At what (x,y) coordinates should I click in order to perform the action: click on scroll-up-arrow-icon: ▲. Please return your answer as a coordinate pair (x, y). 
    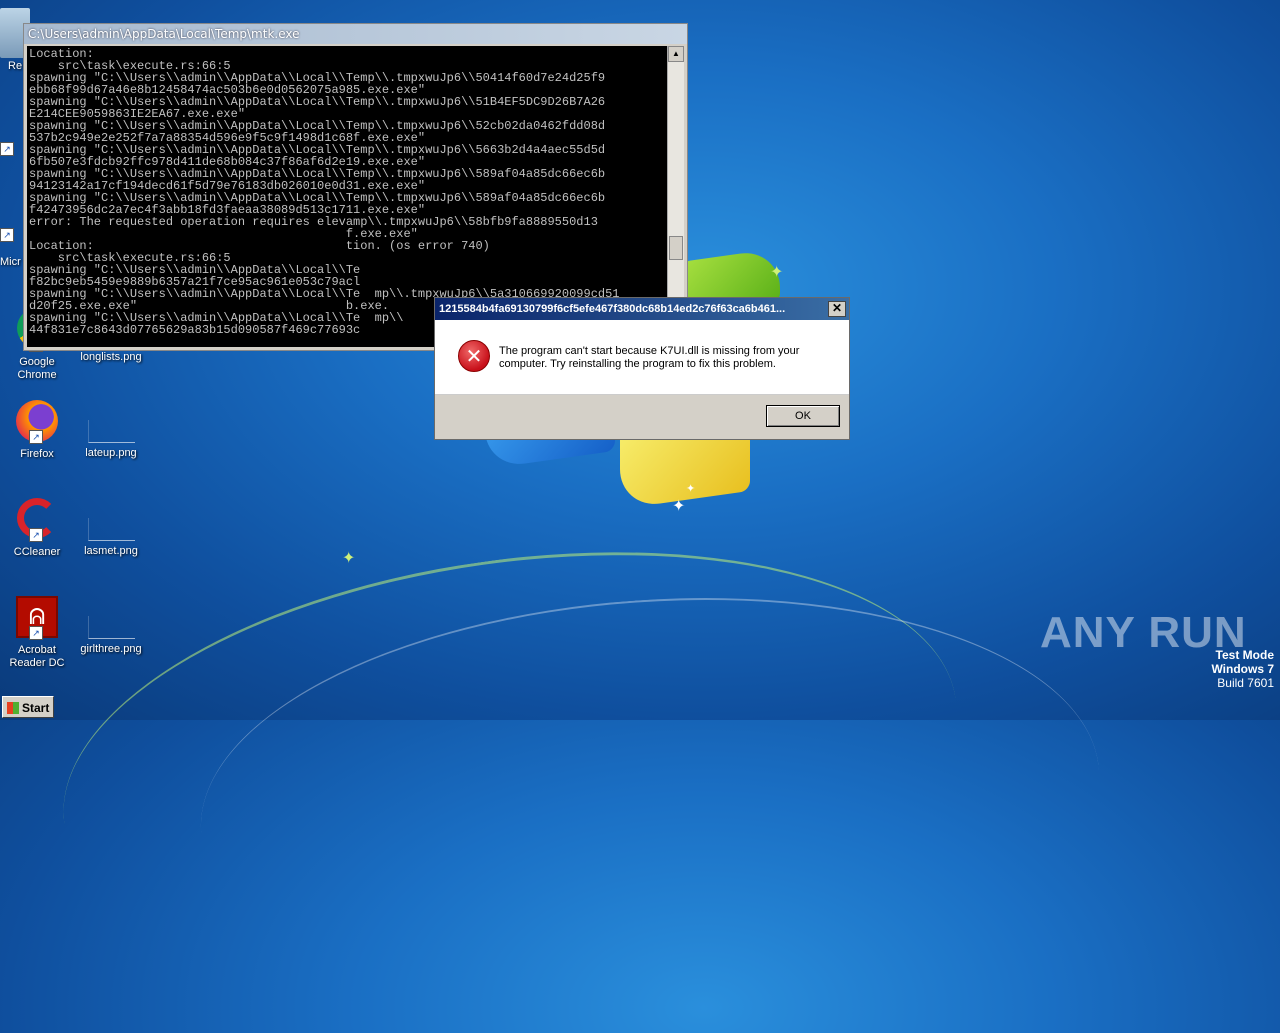
    Looking at the image, I should click on (676, 54).